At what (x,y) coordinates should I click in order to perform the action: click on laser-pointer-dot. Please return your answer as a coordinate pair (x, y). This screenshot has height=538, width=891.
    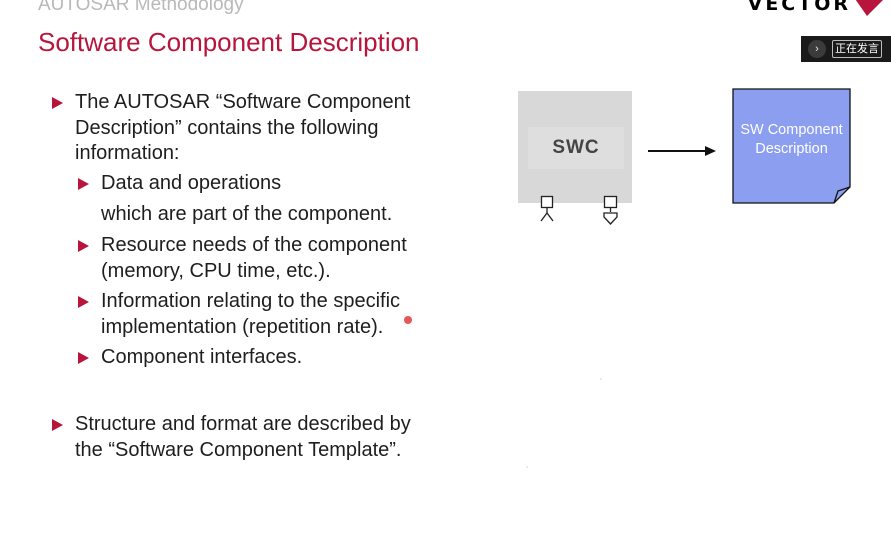
    Looking at the image, I should click on (408, 320).